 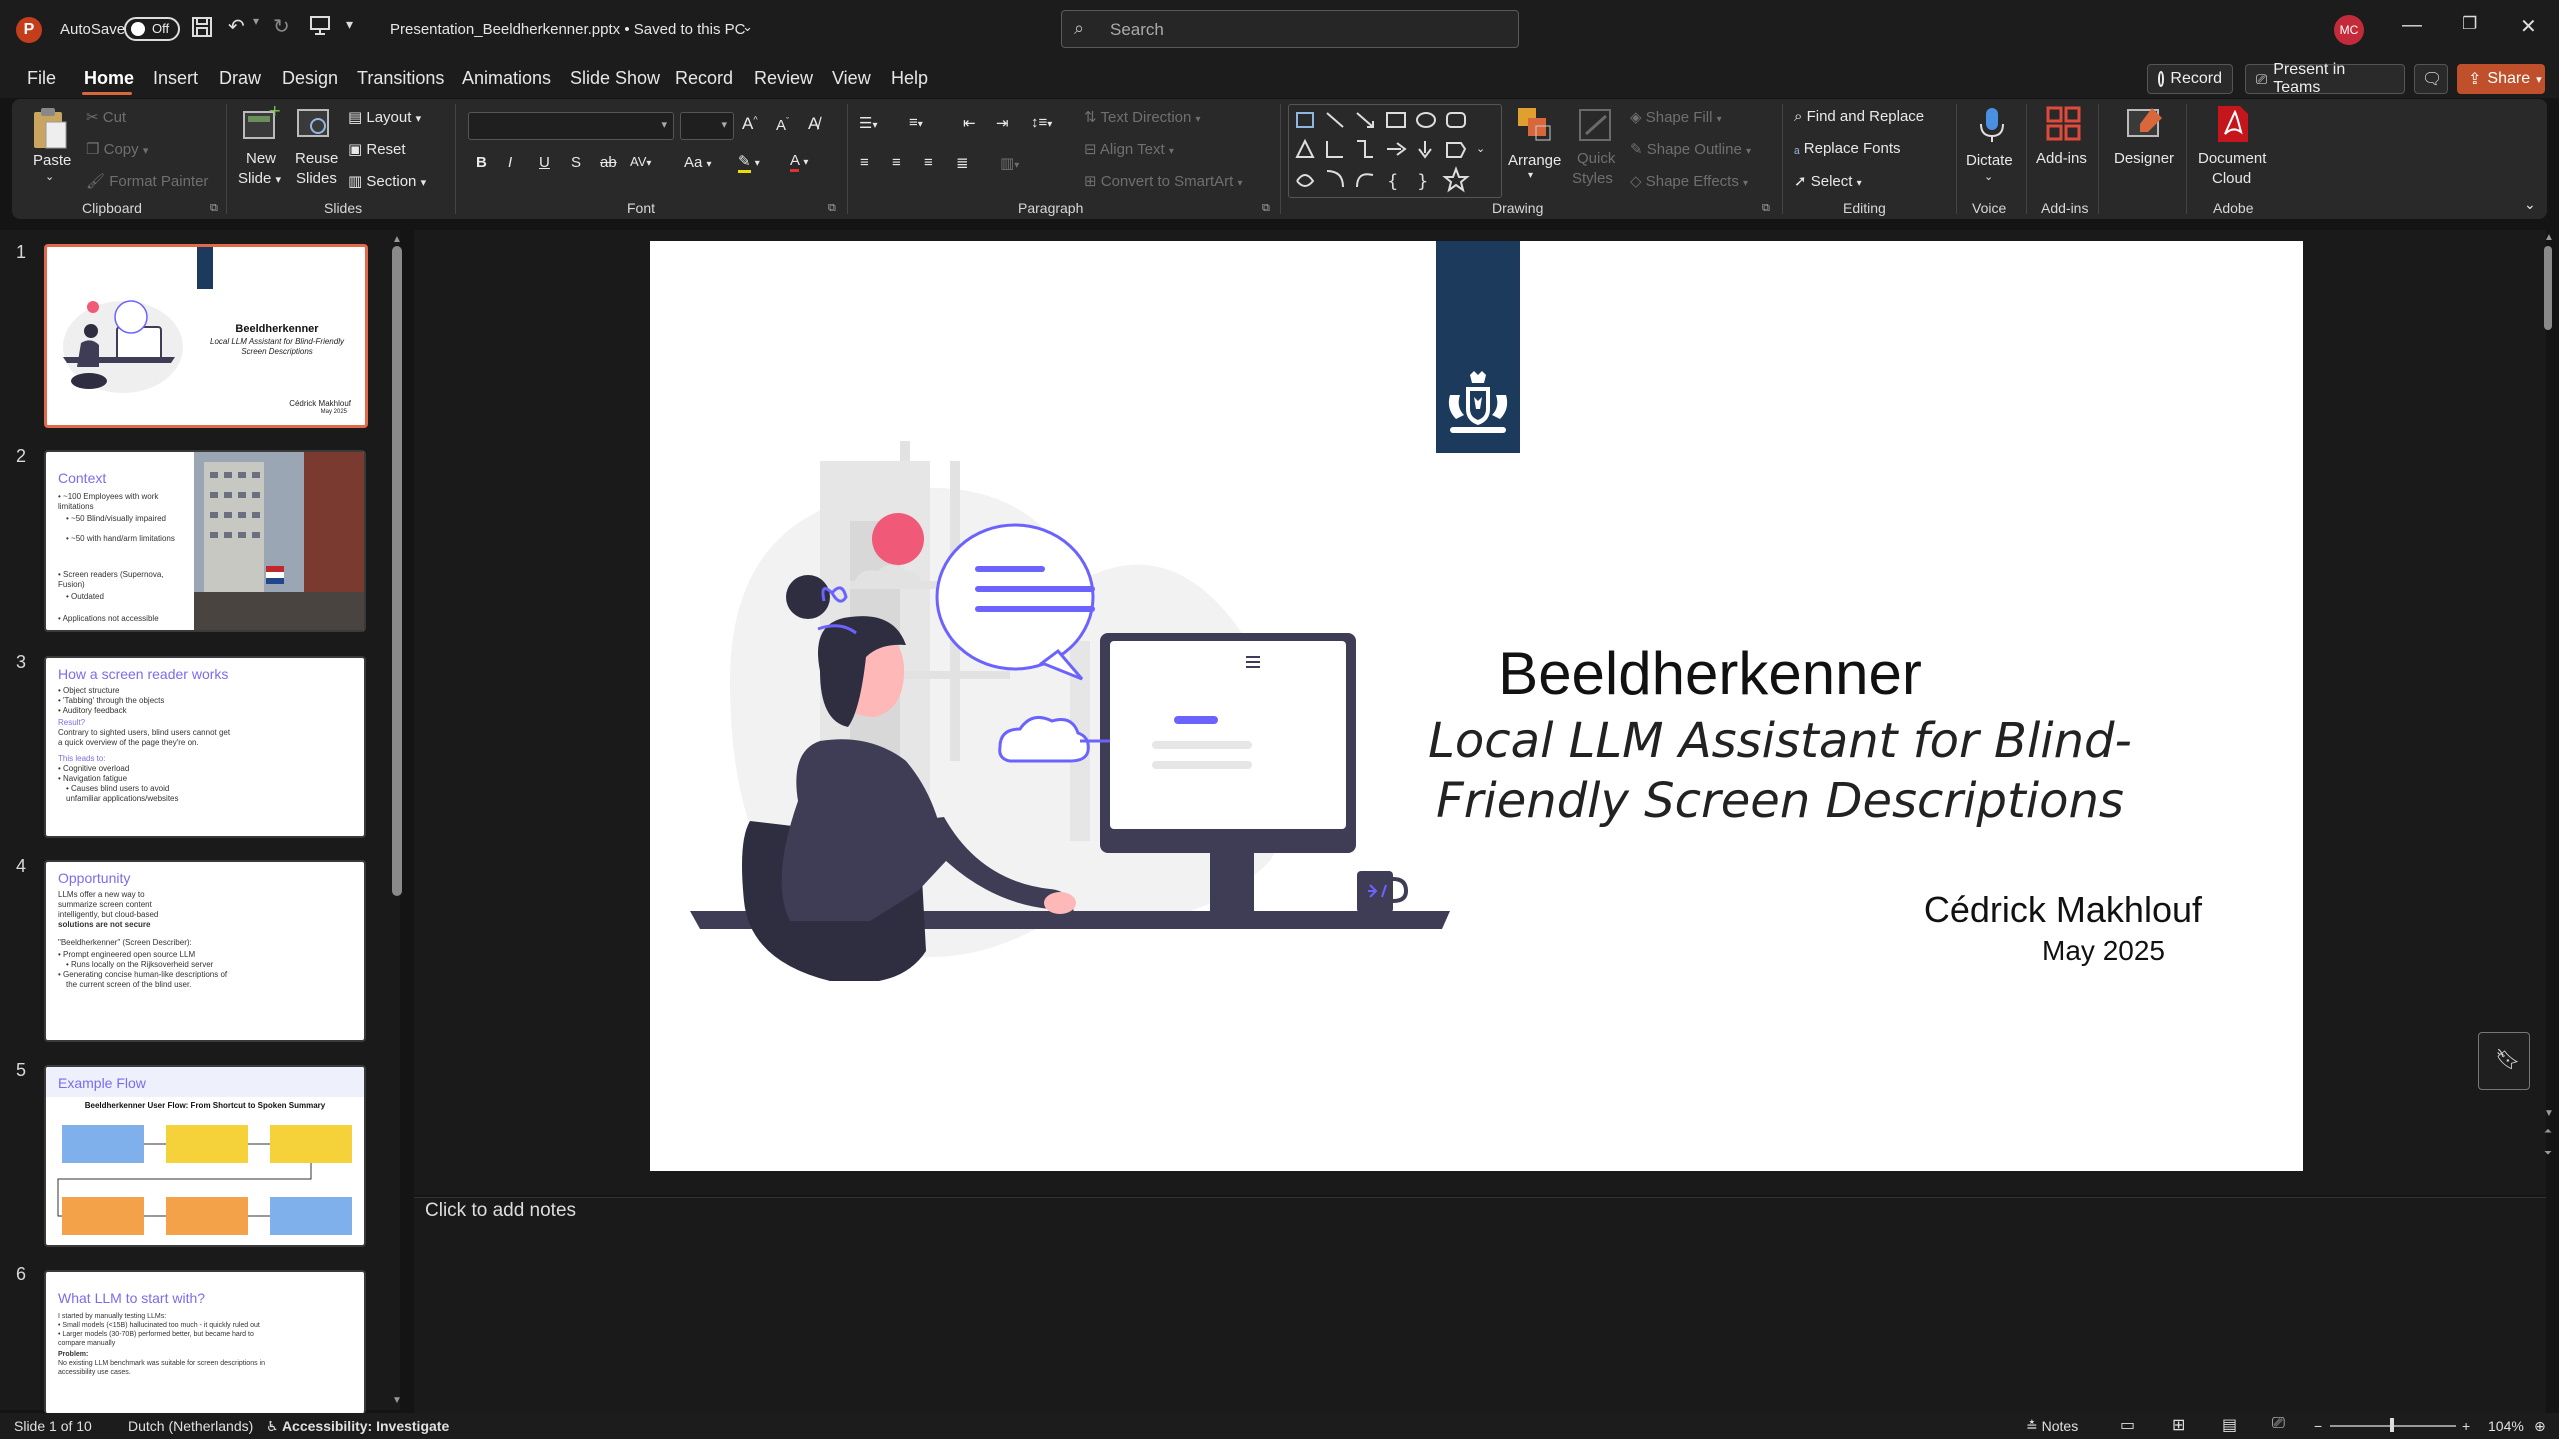 I want to click on clipboard-launcher-icon: ⧉, so click(x=214, y=208).